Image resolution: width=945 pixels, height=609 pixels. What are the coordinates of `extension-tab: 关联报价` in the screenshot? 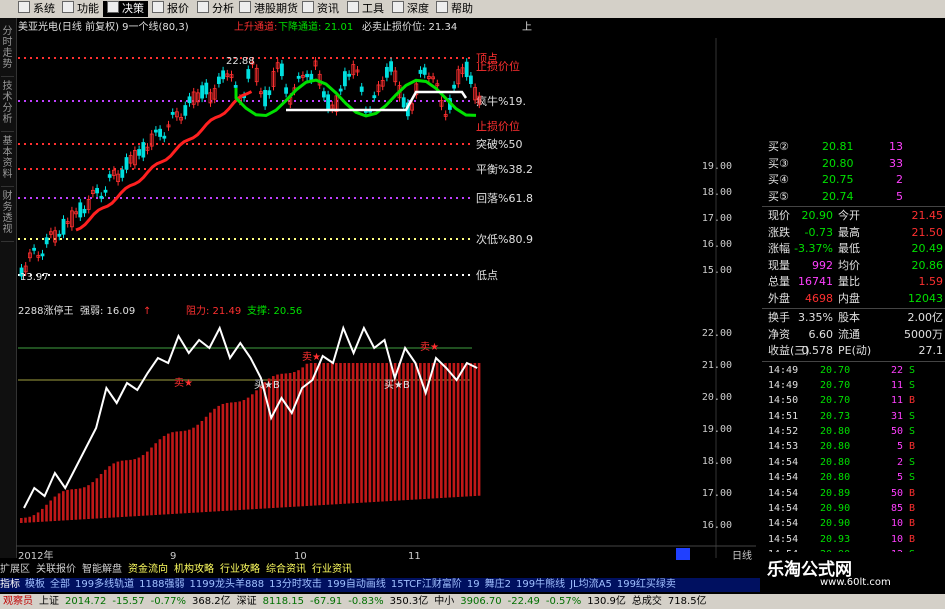 It's located at (56, 569).